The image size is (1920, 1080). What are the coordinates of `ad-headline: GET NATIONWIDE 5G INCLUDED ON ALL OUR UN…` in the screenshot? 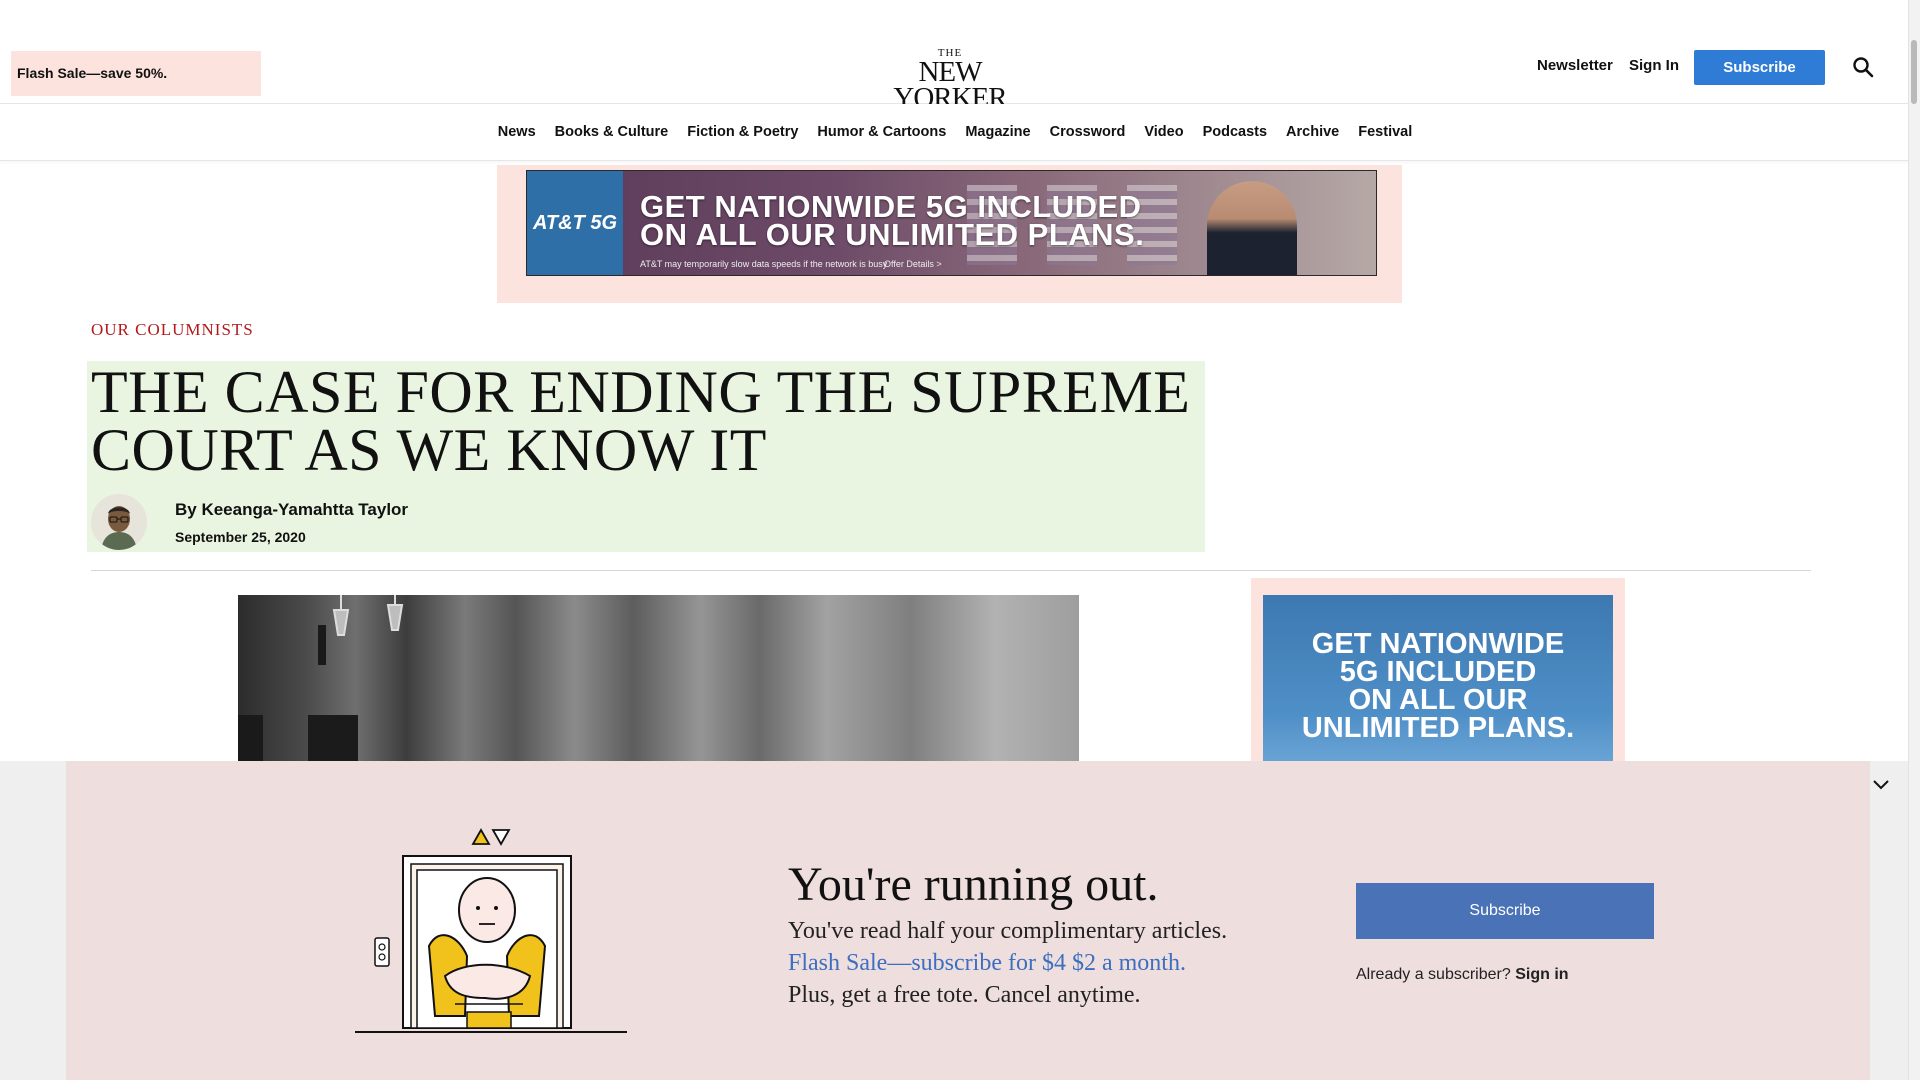 It's located at (892, 220).